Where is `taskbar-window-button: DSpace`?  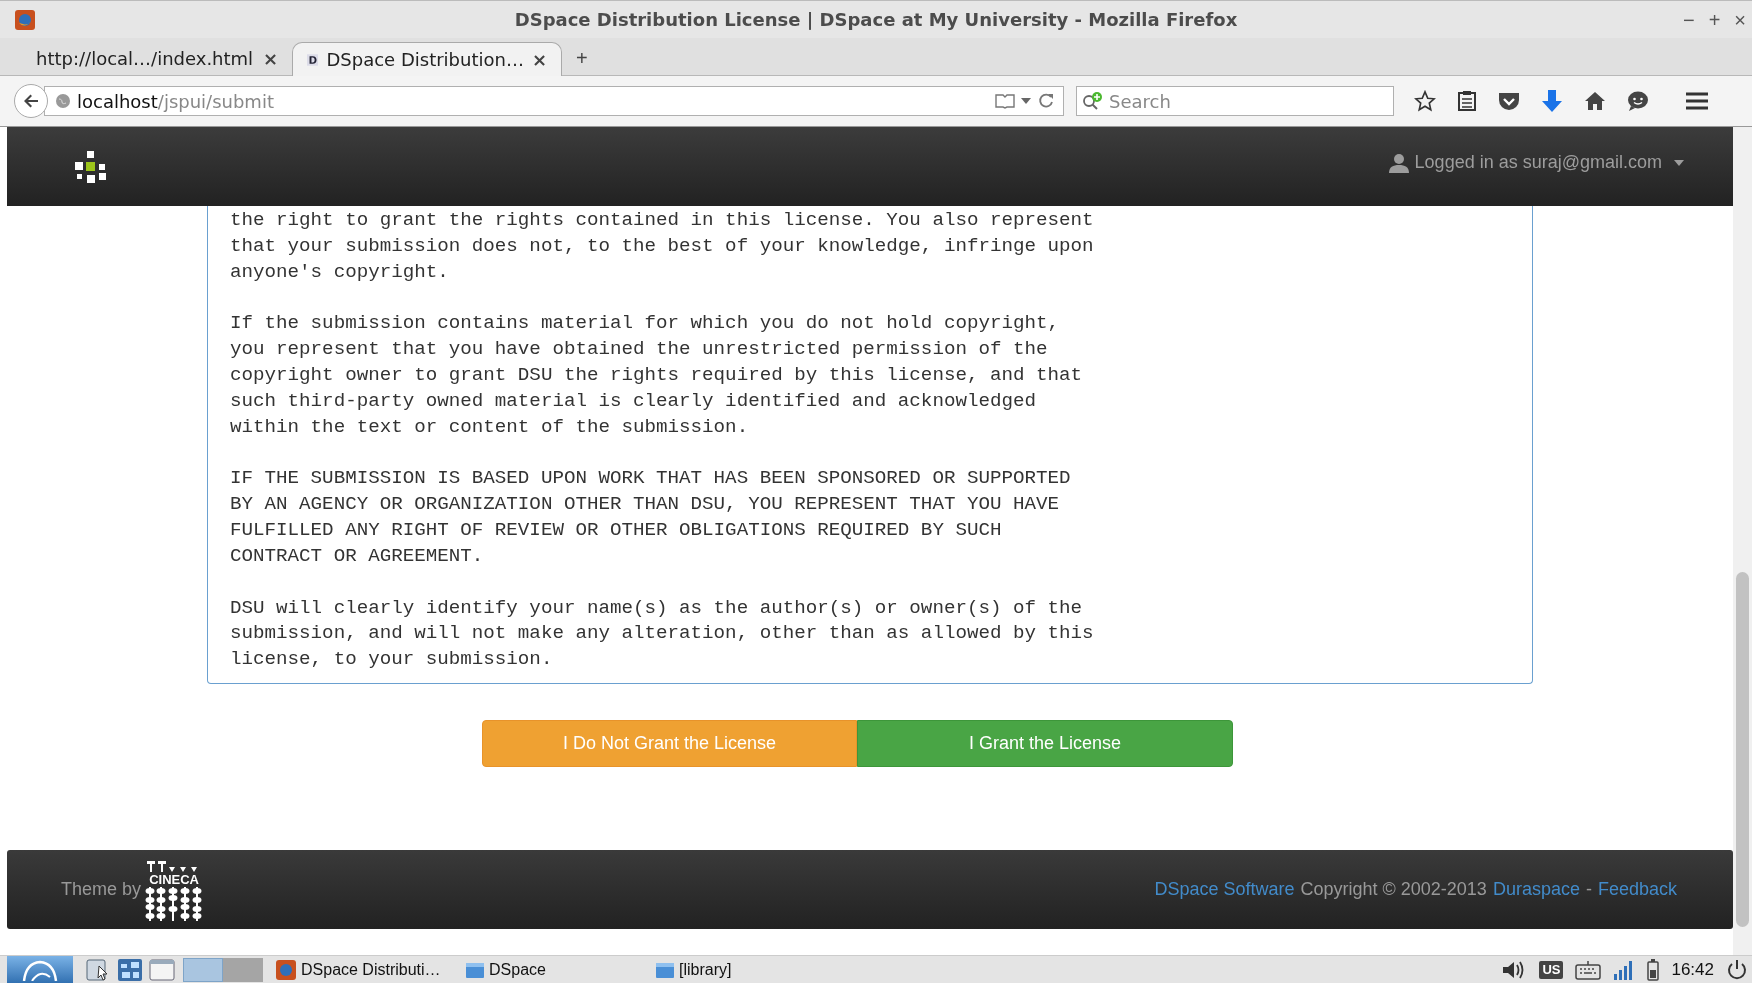 taskbar-window-button: DSpace is located at coordinates (560, 969).